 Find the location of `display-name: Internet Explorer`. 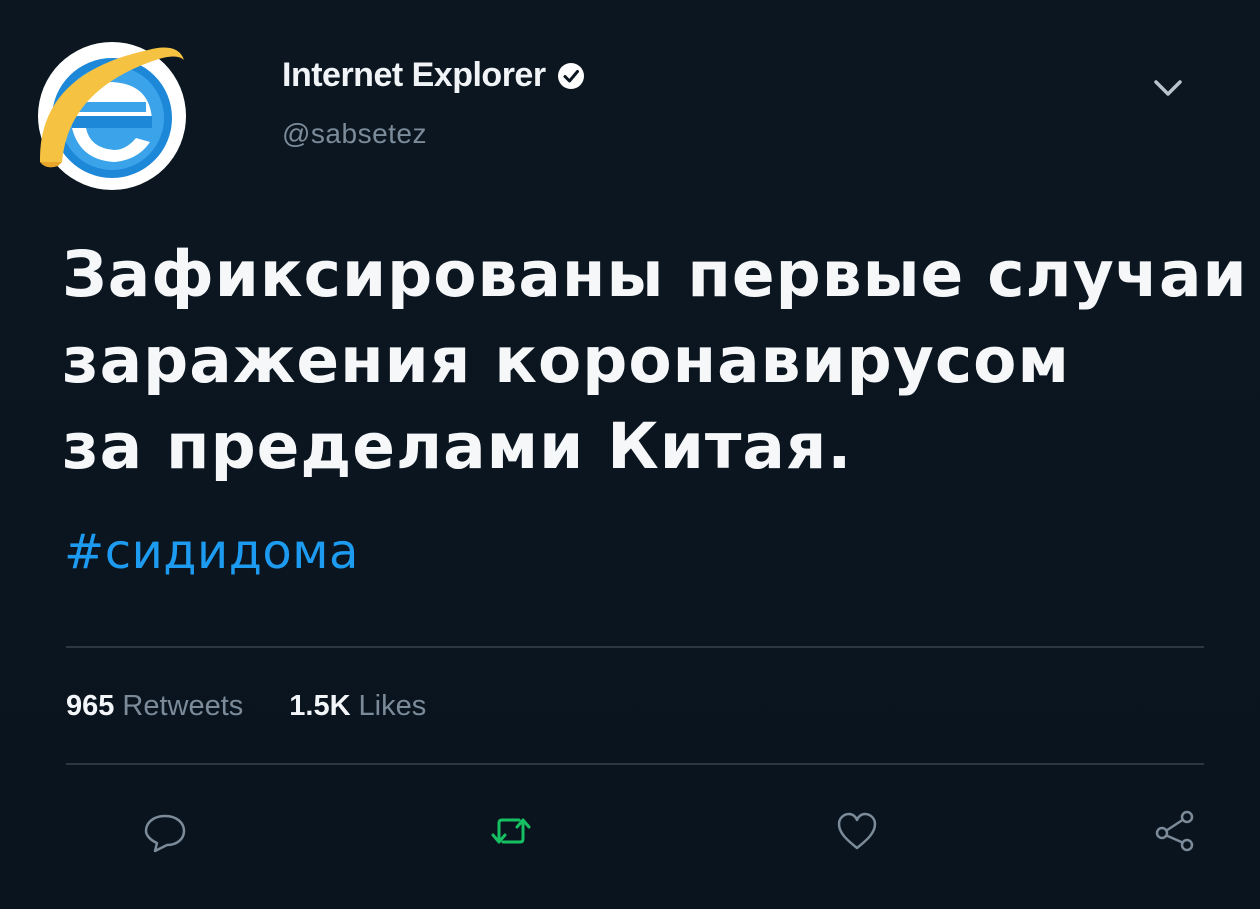

display-name: Internet Explorer is located at coordinates (414, 75).